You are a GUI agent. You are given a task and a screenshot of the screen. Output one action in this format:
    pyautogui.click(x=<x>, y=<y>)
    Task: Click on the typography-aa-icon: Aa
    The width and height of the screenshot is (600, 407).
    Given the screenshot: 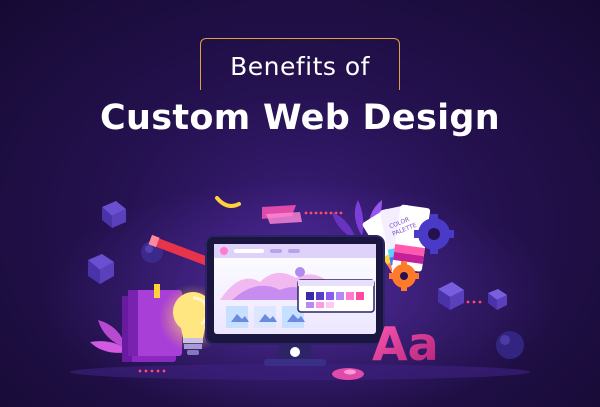 What is the action you would take?
    pyautogui.click(x=405, y=344)
    